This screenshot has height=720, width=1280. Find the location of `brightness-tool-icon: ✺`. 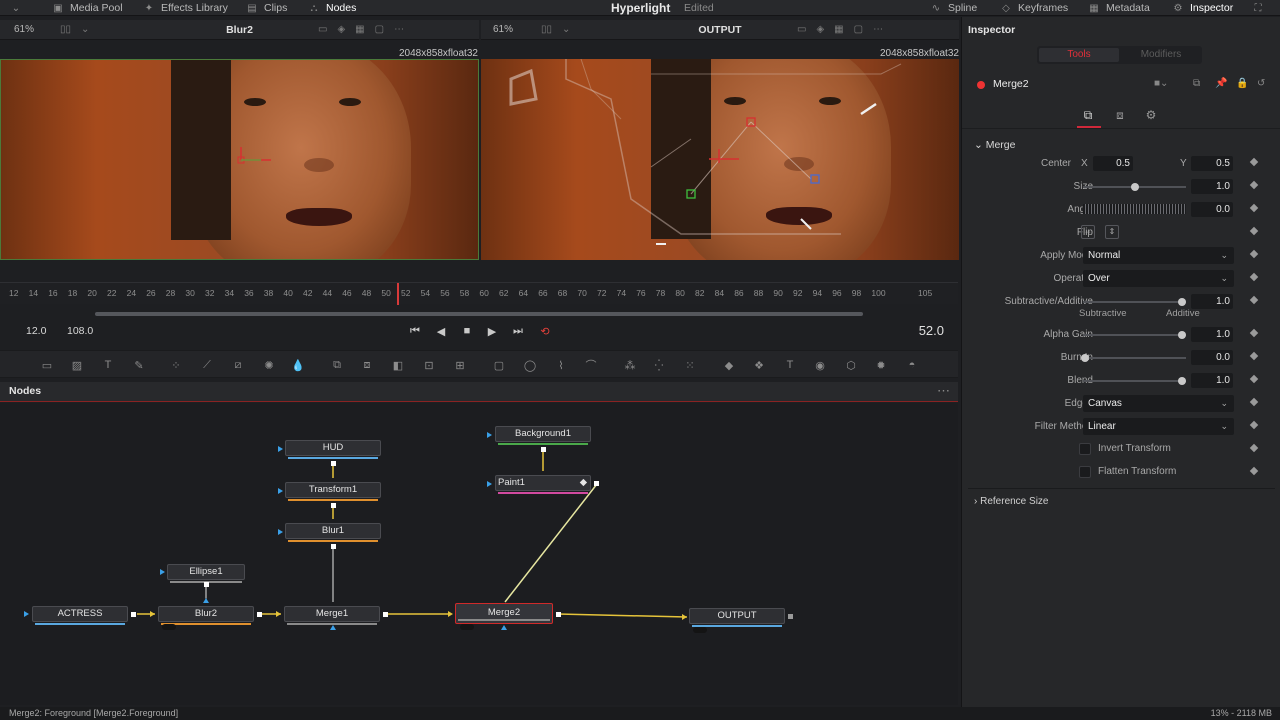

brightness-tool-icon: ✺ is located at coordinates (269, 365).